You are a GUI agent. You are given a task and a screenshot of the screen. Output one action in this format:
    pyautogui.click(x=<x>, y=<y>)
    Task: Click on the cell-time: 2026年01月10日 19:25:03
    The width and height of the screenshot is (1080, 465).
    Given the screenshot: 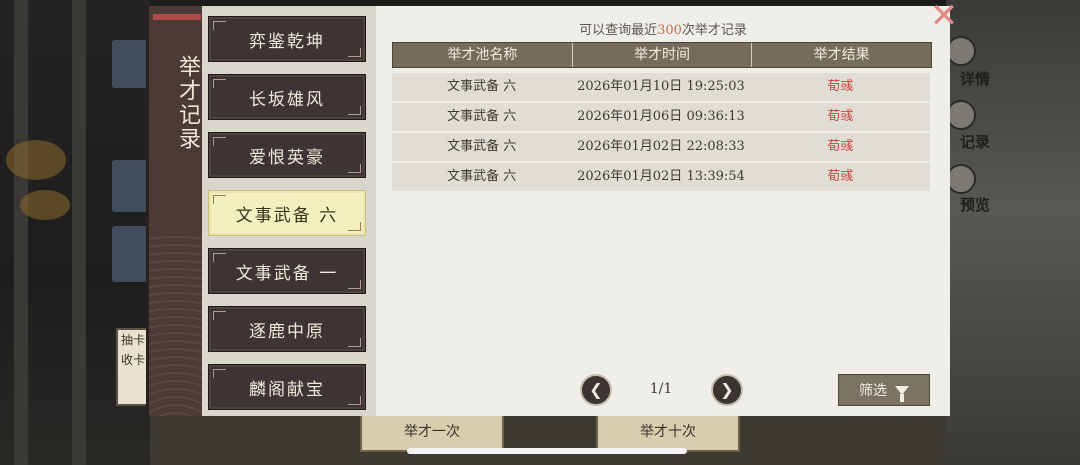 What is the action you would take?
    pyautogui.click(x=661, y=86)
    